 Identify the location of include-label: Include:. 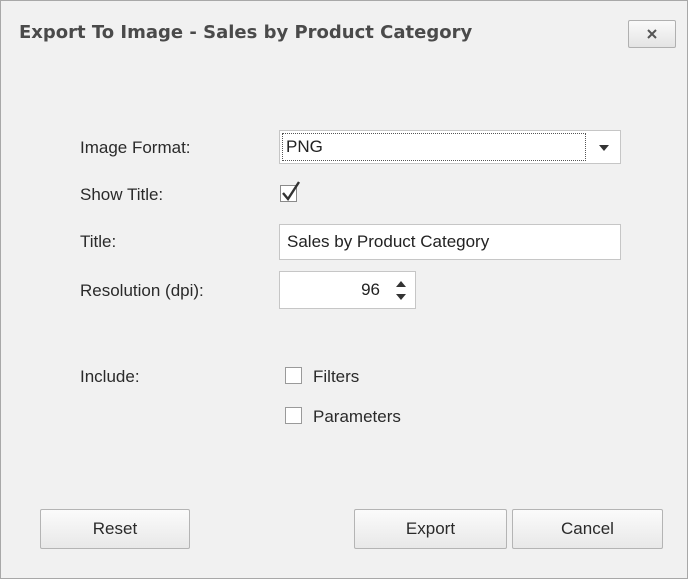
(110, 376).